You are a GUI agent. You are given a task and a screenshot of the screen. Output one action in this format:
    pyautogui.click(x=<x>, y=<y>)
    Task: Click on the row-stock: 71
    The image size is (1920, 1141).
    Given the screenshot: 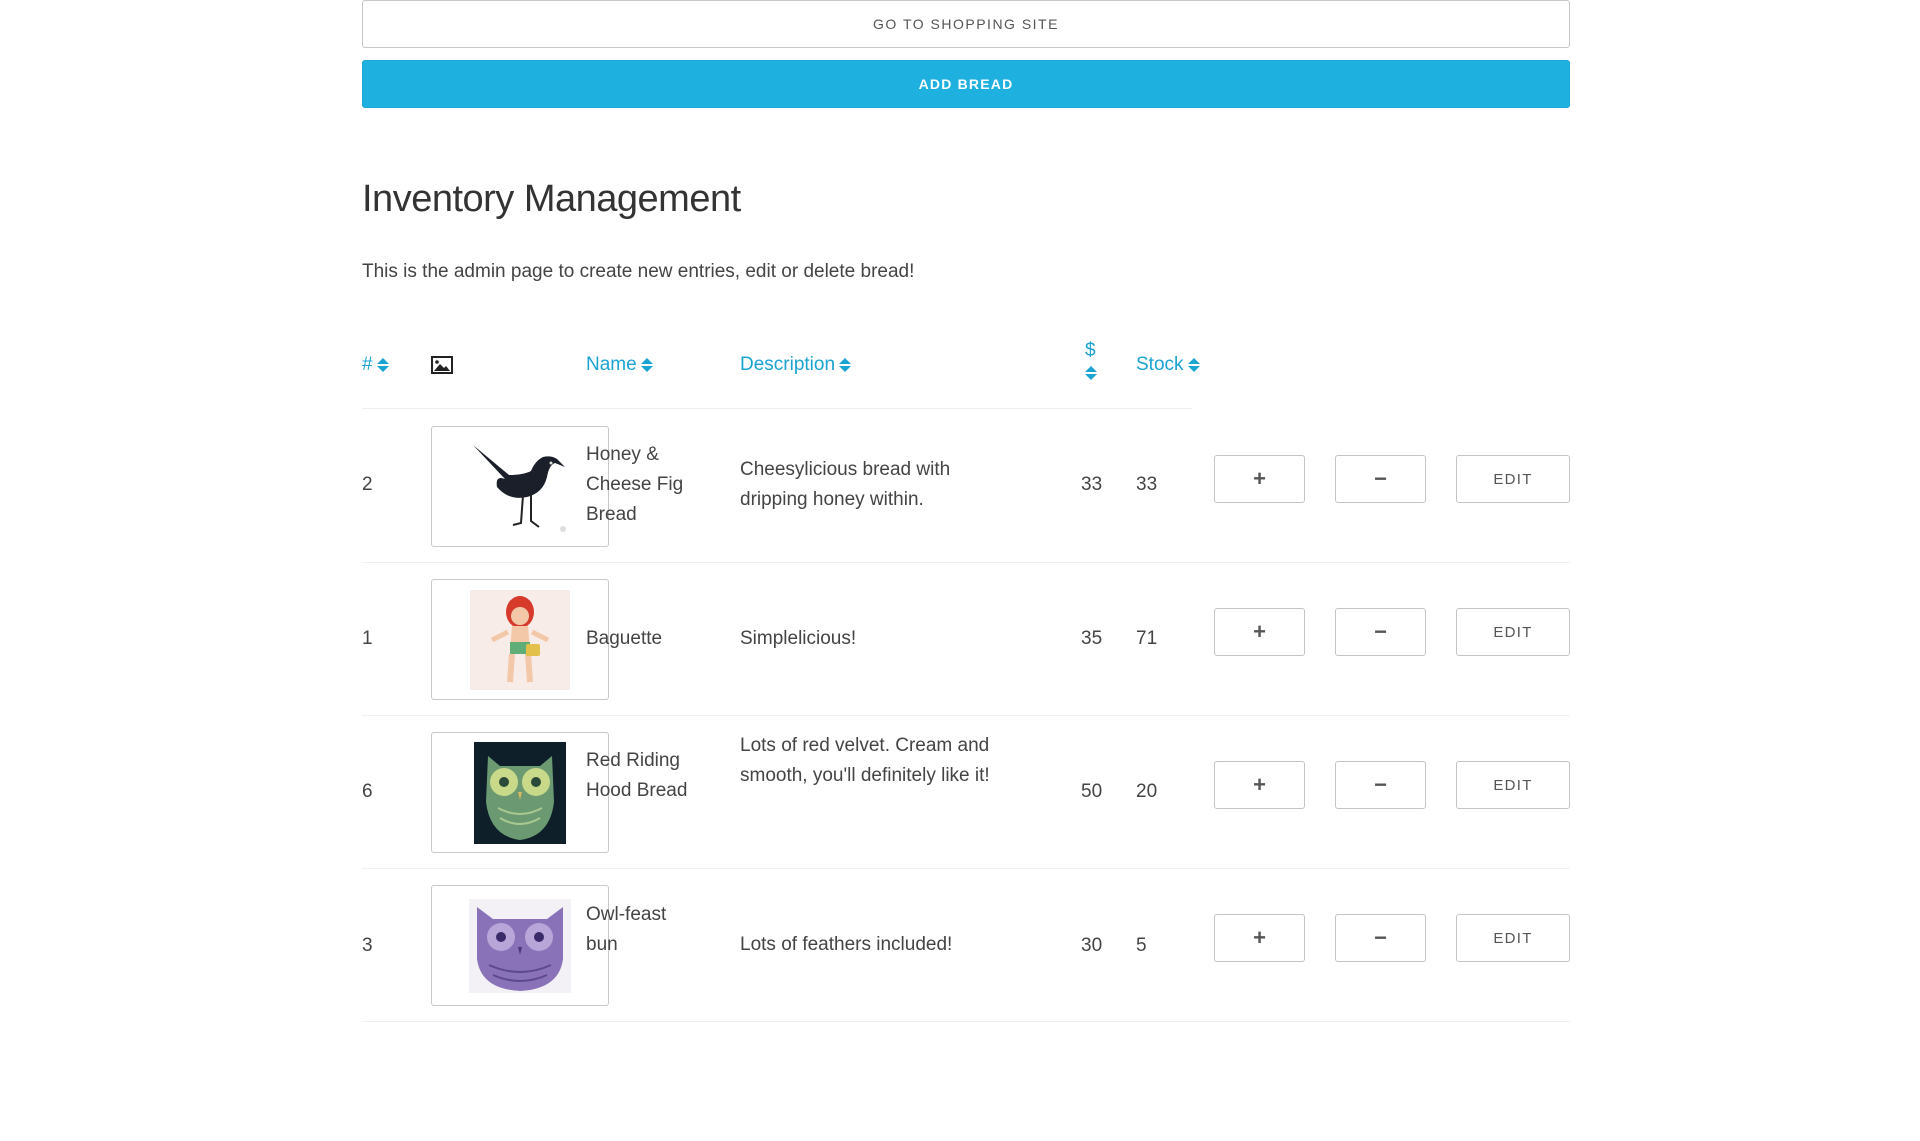 What is the action you would take?
    pyautogui.click(x=1147, y=638)
    